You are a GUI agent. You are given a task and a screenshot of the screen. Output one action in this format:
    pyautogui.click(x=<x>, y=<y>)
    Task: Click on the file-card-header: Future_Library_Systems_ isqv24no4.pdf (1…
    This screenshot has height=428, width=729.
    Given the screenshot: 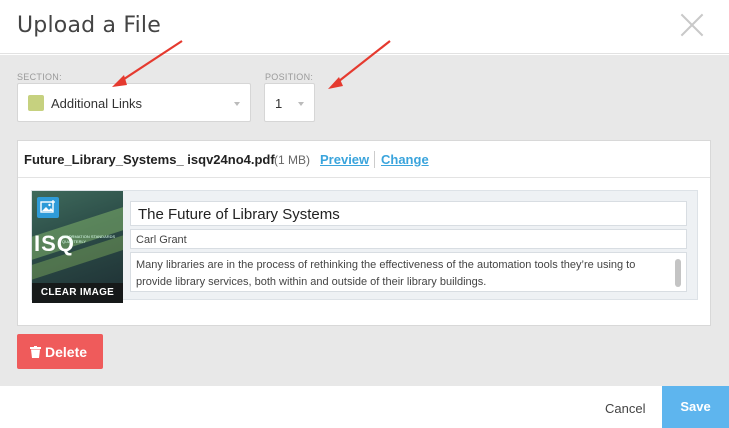 What is the action you would take?
    pyautogui.click(x=364, y=159)
    